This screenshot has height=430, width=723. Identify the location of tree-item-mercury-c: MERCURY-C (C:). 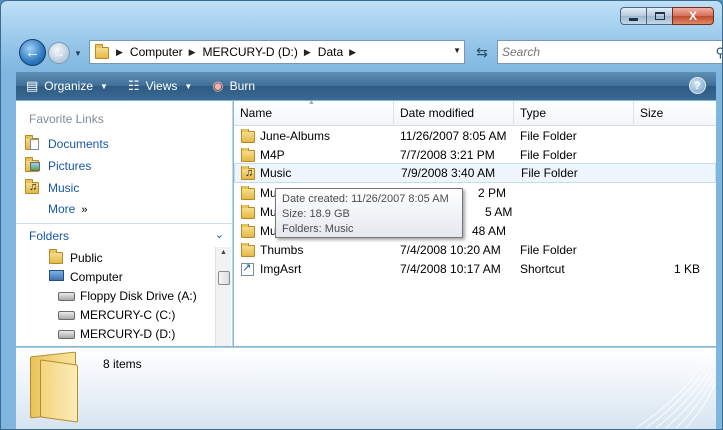
(116, 315).